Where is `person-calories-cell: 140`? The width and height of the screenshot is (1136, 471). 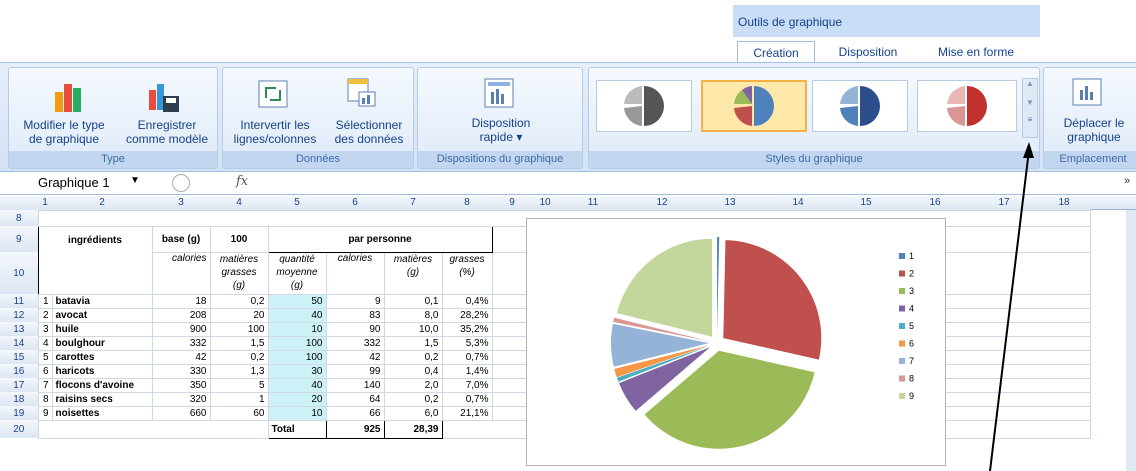
person-calories-cell: 140 is located at coordinates (355, 385).